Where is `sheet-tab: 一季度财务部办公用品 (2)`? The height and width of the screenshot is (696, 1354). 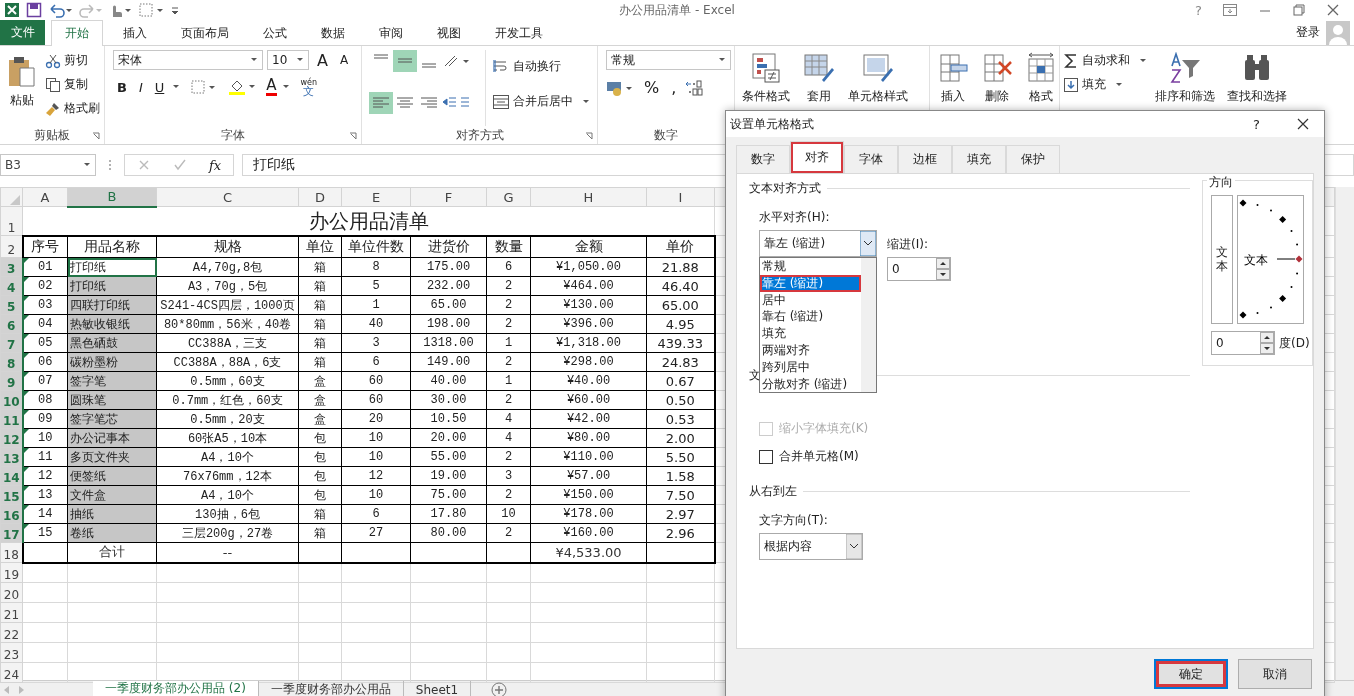 sheet-tab: 一季度财务部办公用品 (2) is located at coordinates (176, 688).